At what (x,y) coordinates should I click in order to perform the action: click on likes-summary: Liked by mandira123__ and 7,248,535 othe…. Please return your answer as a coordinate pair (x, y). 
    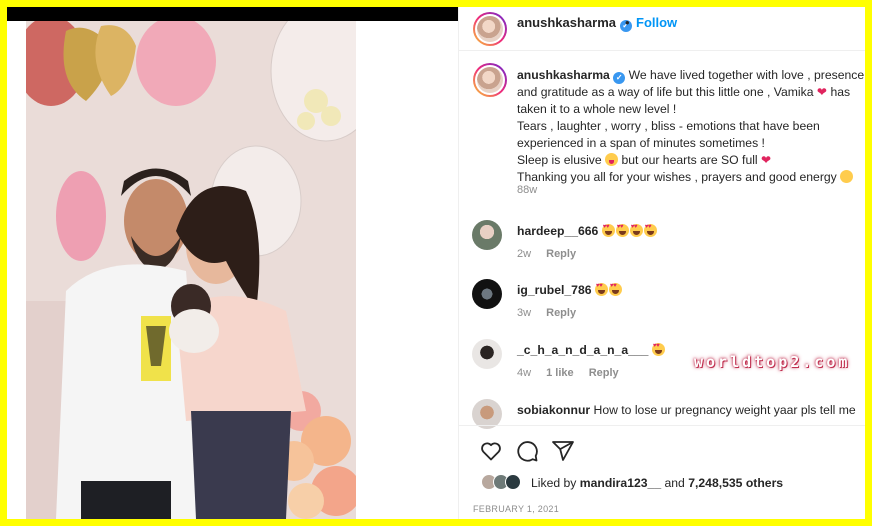
    Looking at the image, I should click on (669, 483).